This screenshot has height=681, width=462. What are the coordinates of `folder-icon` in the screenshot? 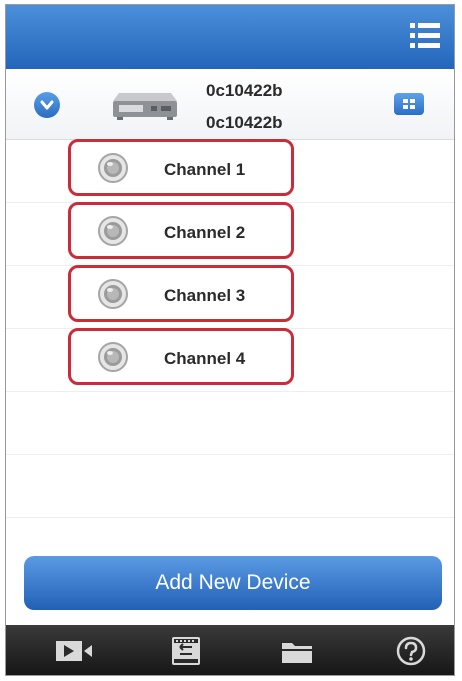 It's located at (297, 651).